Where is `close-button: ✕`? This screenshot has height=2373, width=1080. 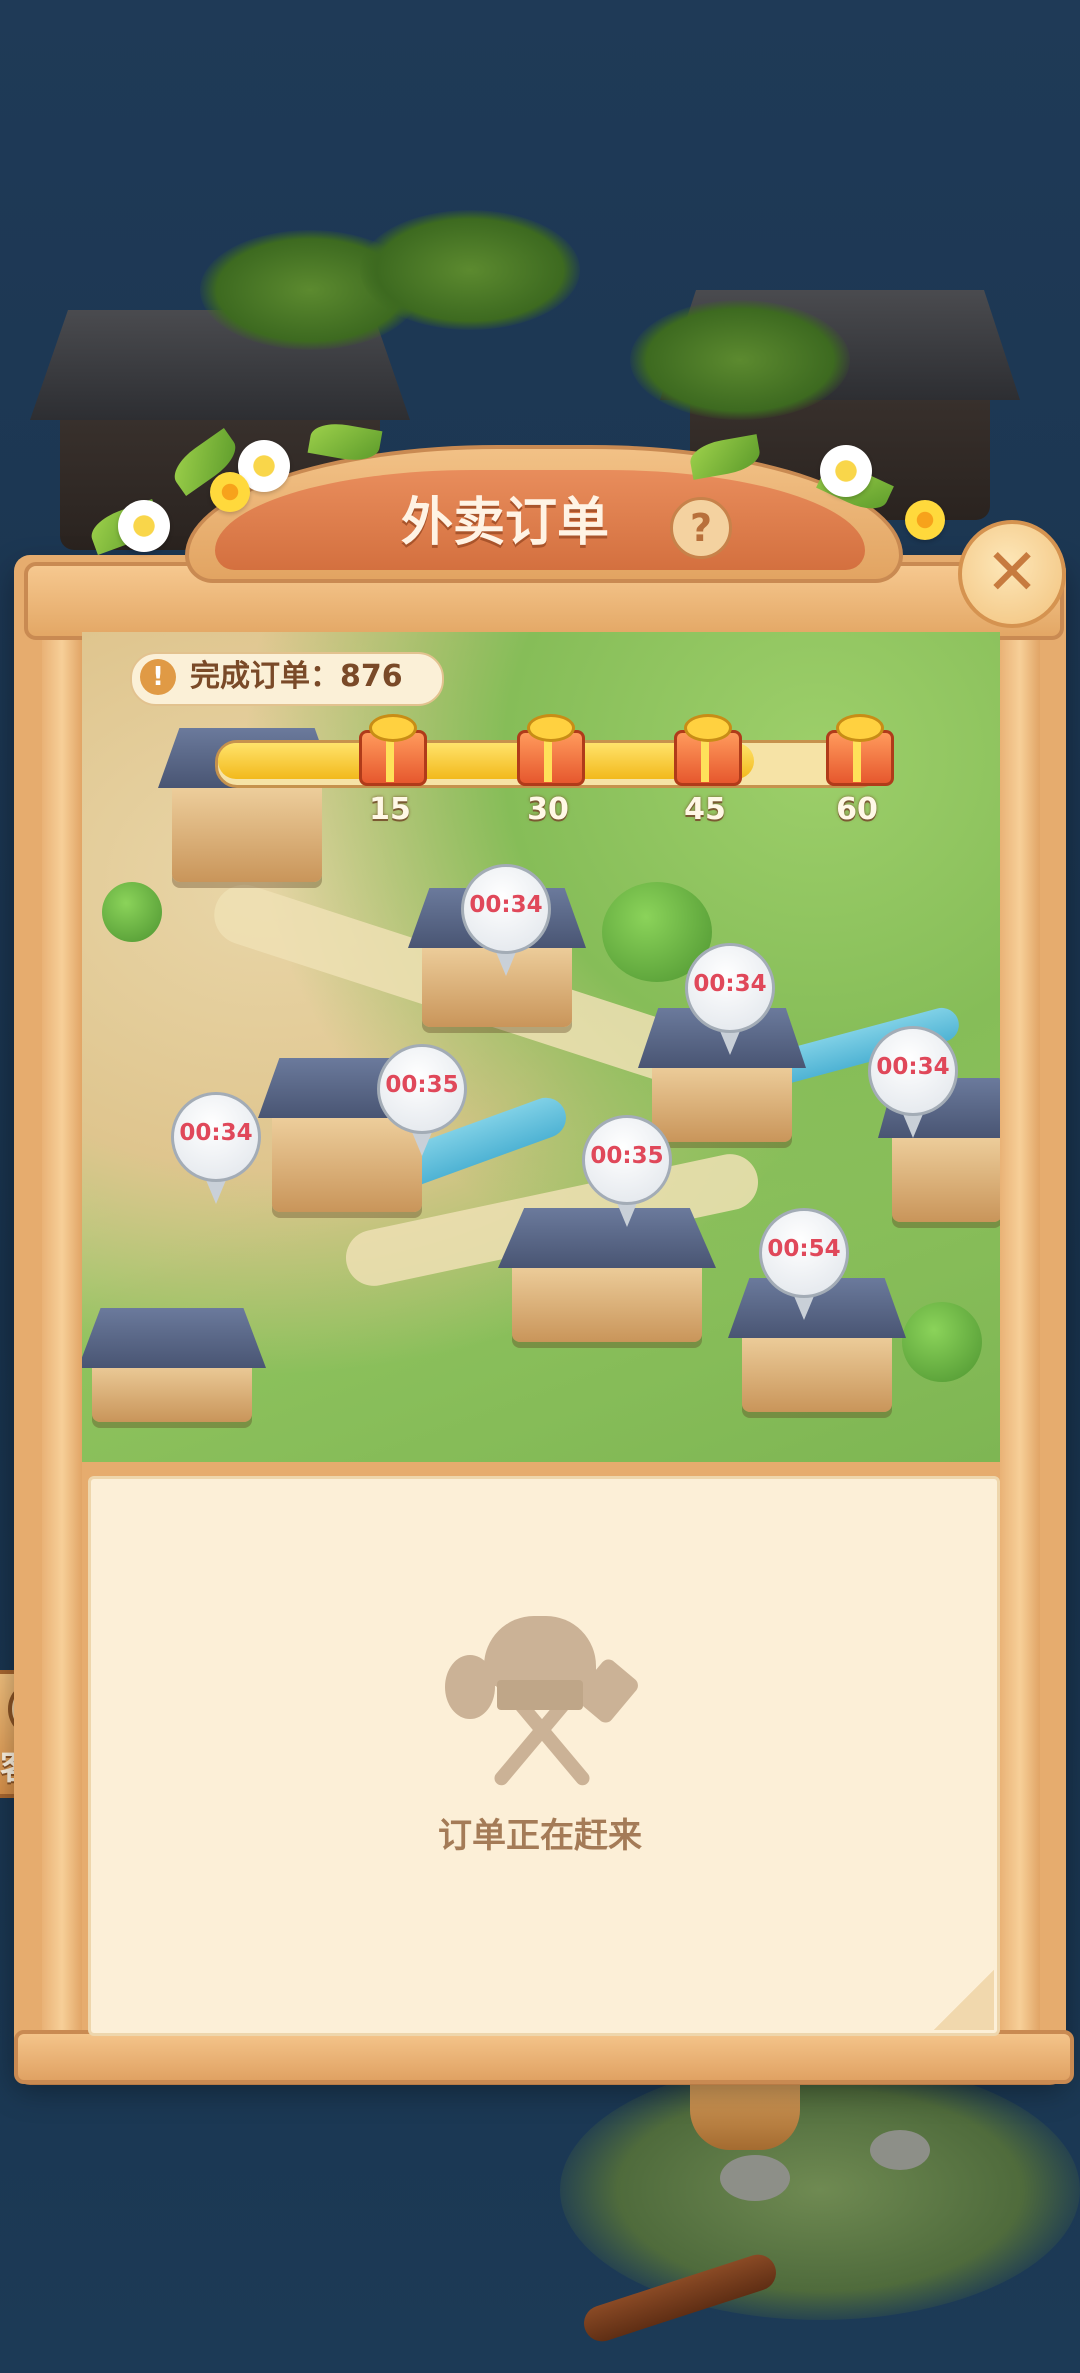 close-button: ✕ is located at coordinates (1012, 574).